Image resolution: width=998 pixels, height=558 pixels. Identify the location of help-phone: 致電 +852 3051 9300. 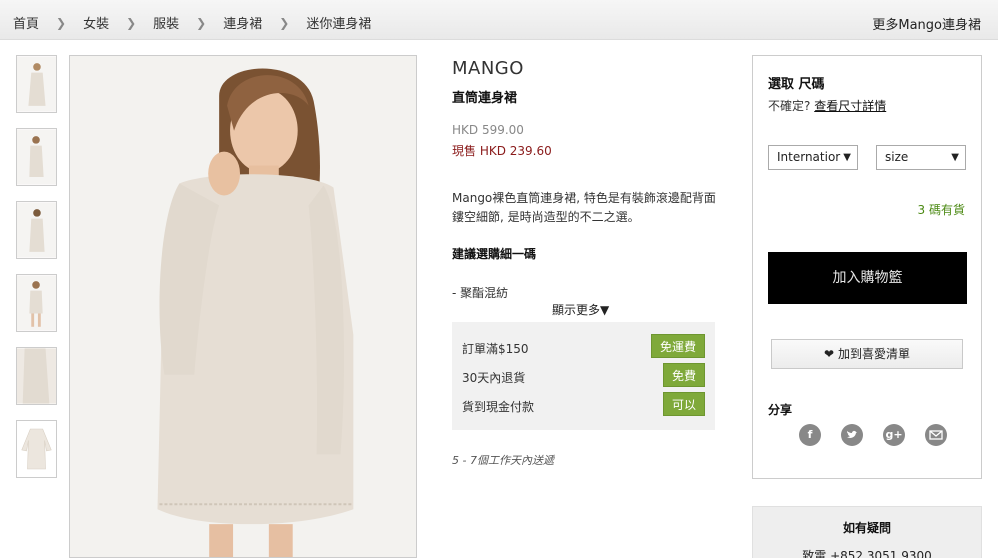
(867, 553).